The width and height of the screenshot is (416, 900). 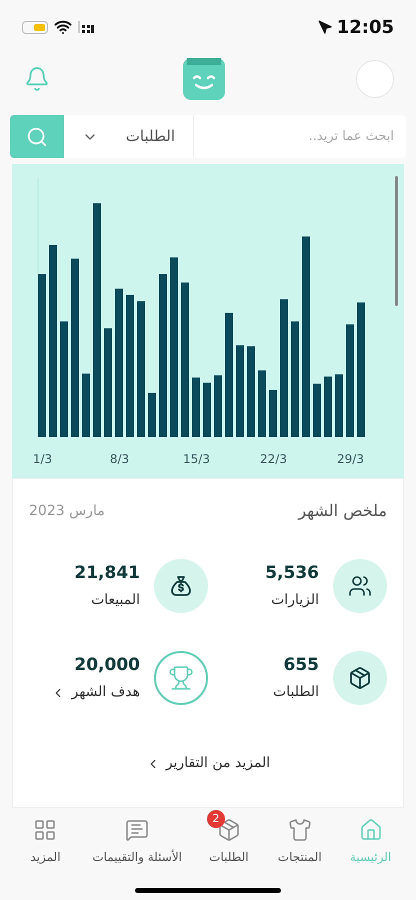 I want to click on tab-bar-item: المنتجات, so click(x=300, y=838).